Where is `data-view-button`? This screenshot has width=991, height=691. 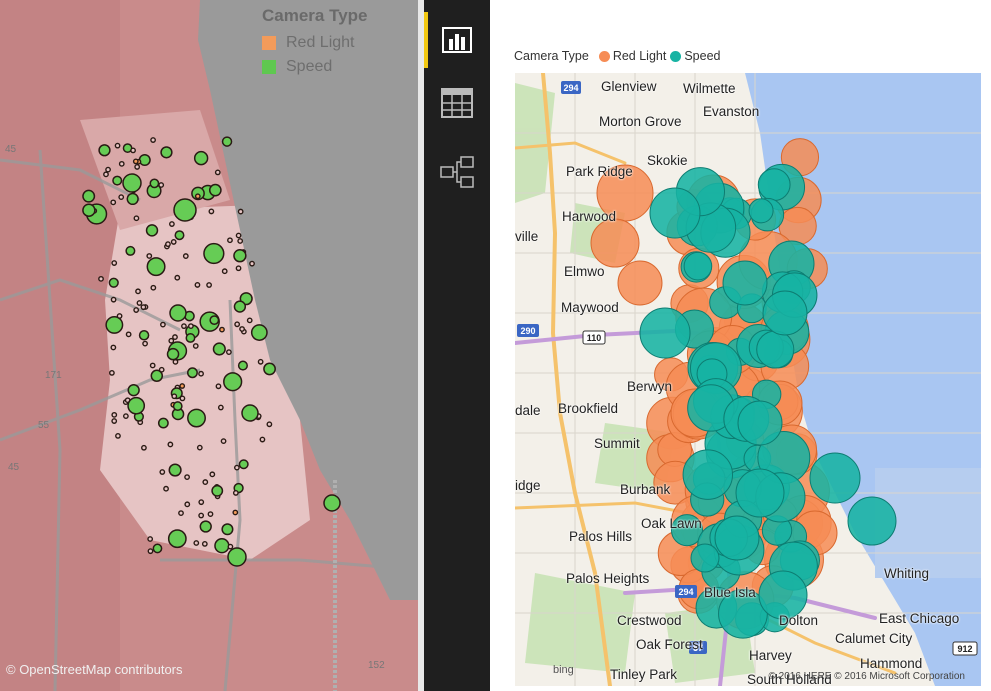
data-view-button is located at coordinates (457, 103).